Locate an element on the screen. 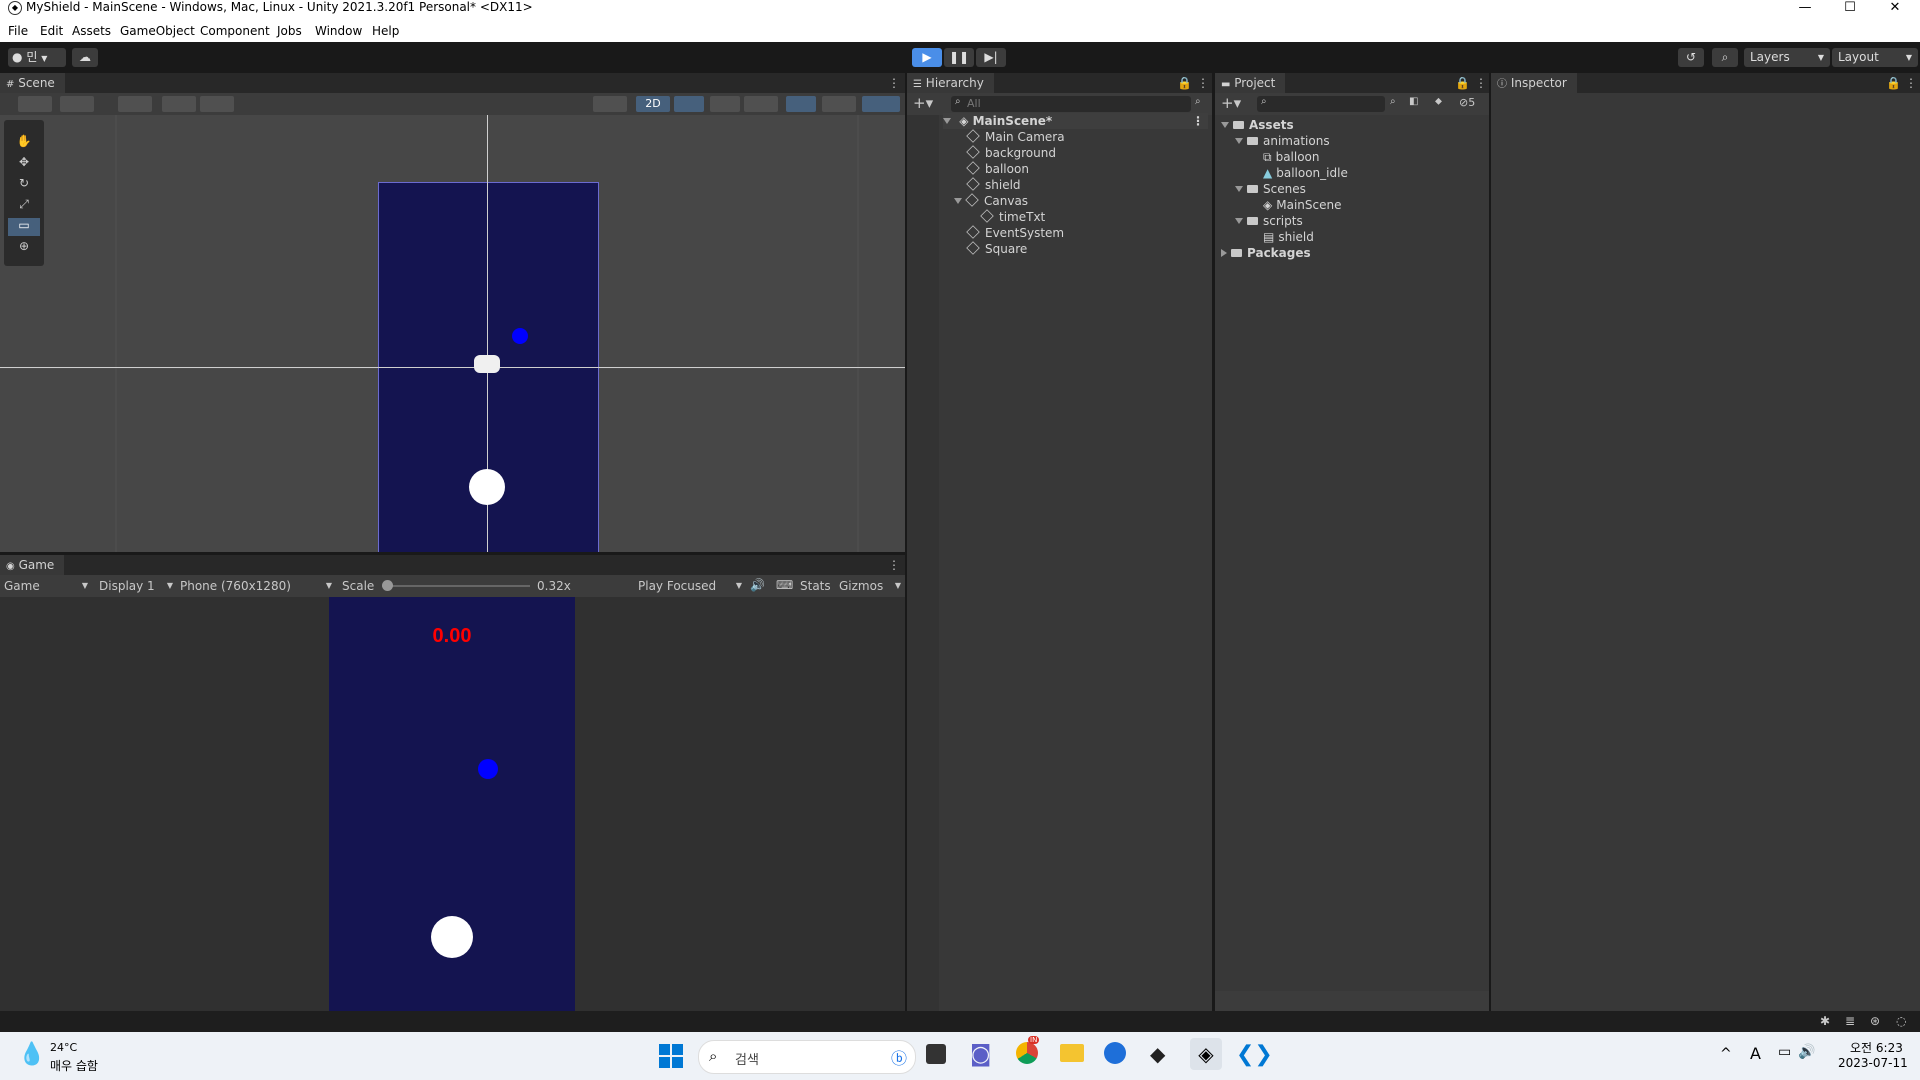  step-button: ▶| is located at coordinates (991, 57).